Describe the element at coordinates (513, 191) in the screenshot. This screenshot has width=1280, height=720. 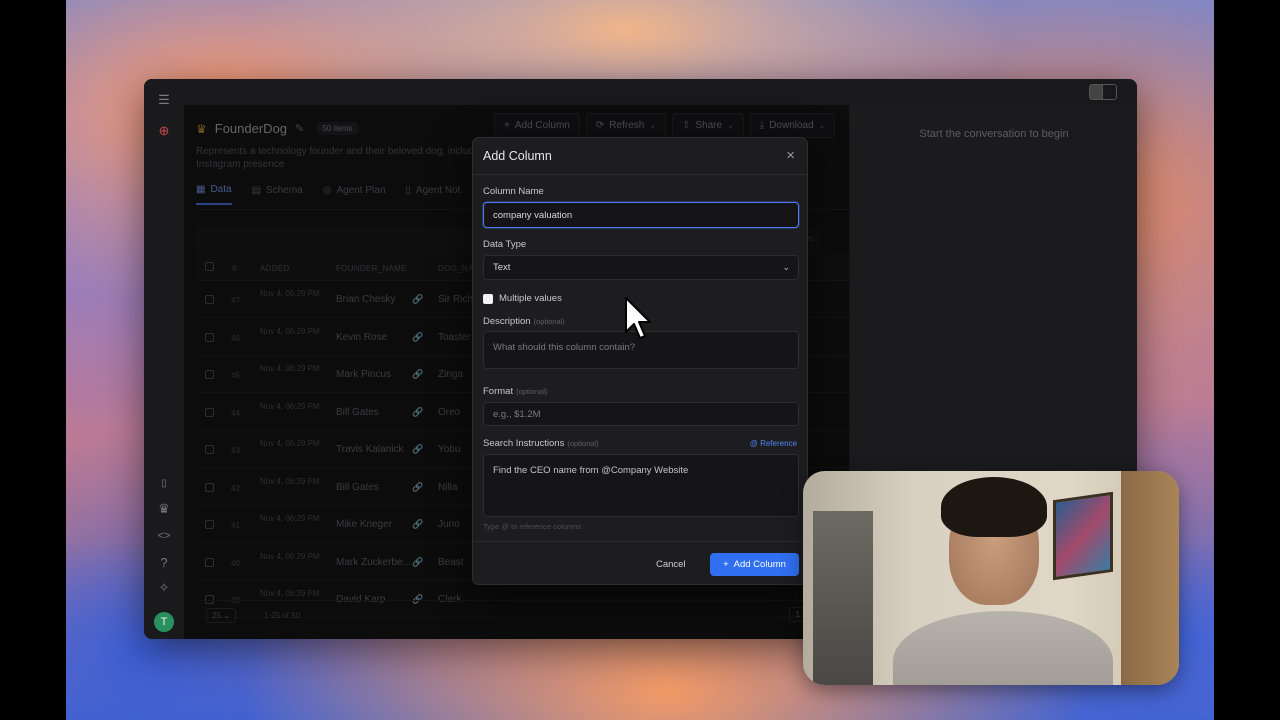
I see `column-name-label: Column Name` at that location.